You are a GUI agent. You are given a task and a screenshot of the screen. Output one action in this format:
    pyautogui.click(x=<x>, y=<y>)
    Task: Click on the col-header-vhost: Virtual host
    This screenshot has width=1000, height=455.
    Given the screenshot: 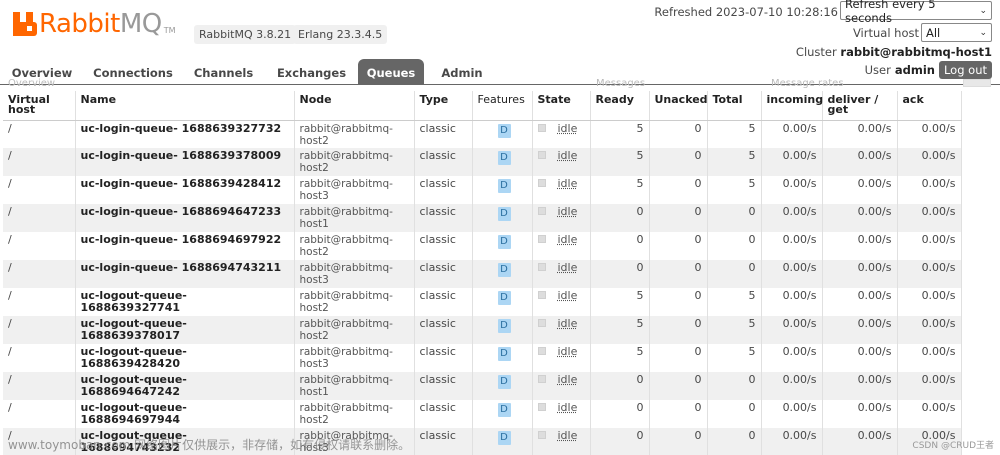 What is the action you would take?
    pyautogui.click(x=39, y=106)
    